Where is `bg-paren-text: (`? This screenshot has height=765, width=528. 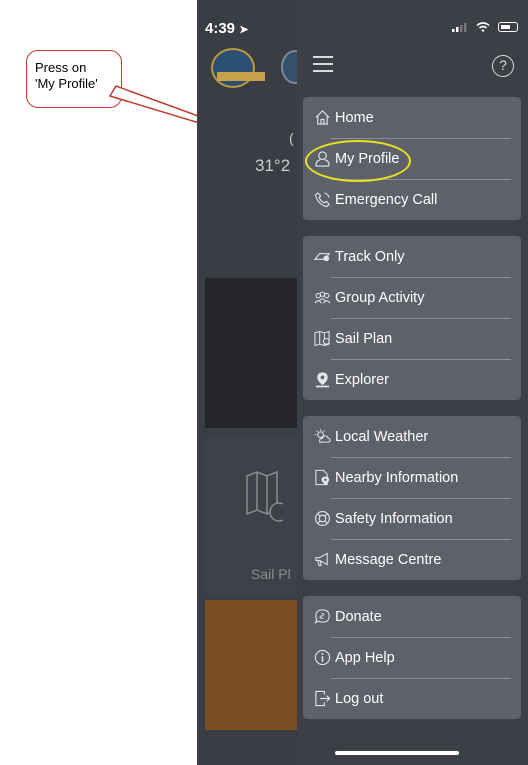
bg-paren-text: ( is located at coordinates (291, 138).